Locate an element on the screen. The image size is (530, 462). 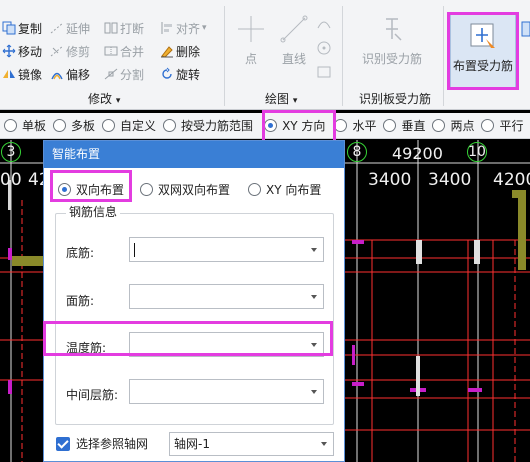
arc-button is located at coordinates (324, 24).